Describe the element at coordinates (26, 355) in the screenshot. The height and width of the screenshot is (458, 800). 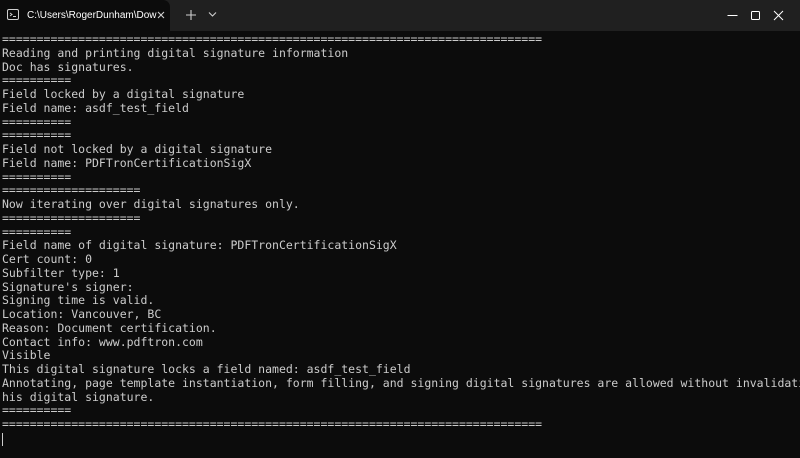
I see `terminal-line: Visible` at that location.